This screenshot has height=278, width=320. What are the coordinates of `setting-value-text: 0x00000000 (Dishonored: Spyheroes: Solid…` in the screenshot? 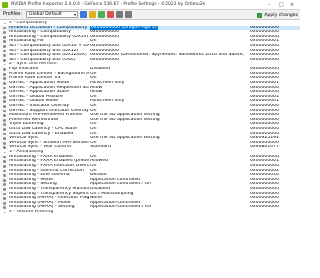 It's located at (168, 55).